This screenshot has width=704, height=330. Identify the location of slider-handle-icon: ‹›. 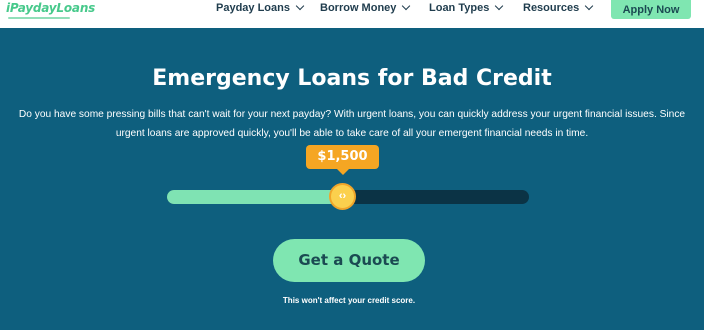
(342, 196).